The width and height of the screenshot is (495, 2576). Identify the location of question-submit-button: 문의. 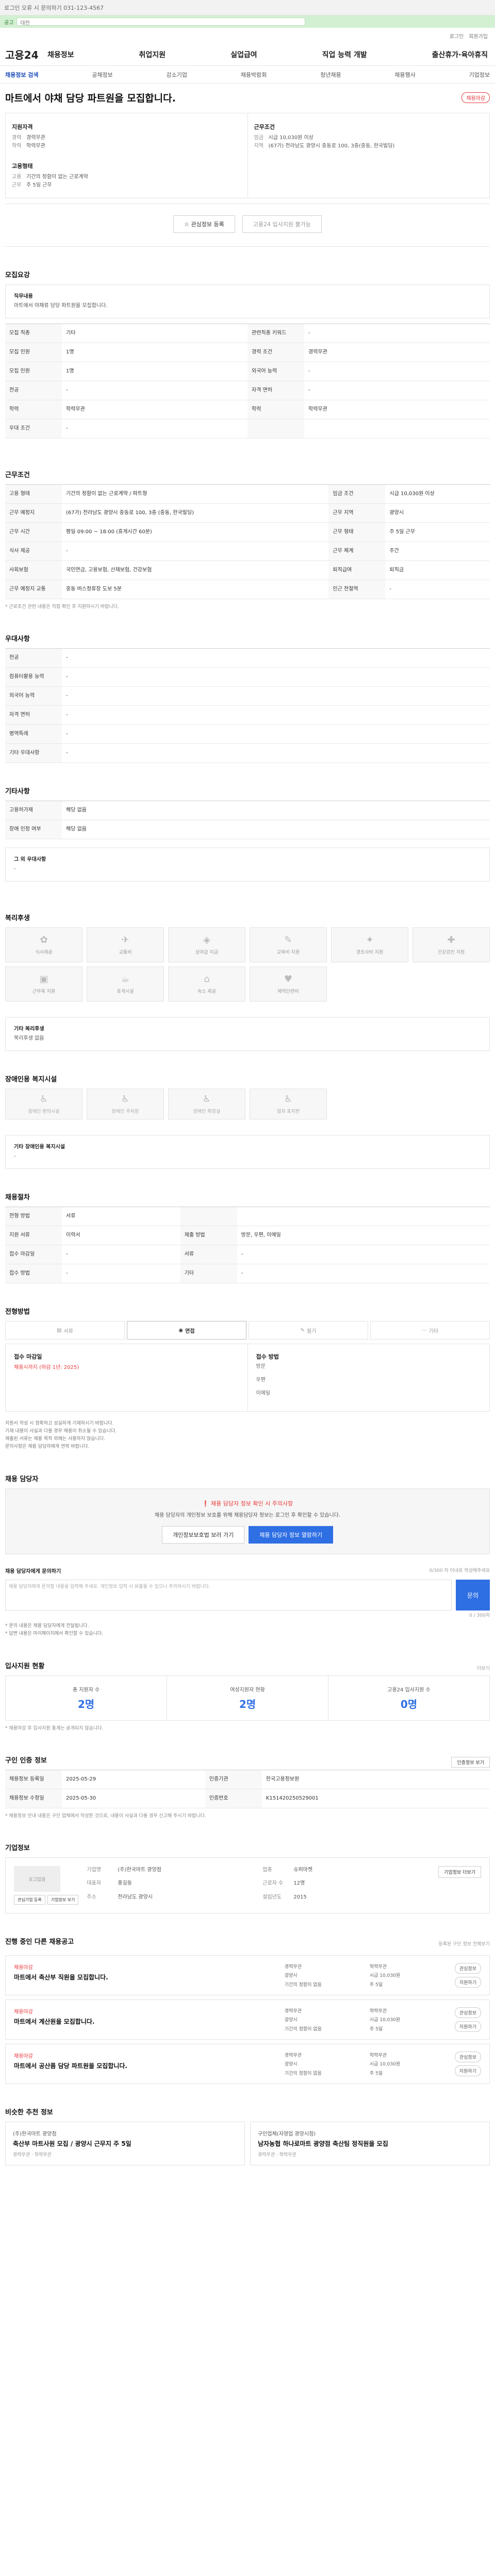
(473, 1595).